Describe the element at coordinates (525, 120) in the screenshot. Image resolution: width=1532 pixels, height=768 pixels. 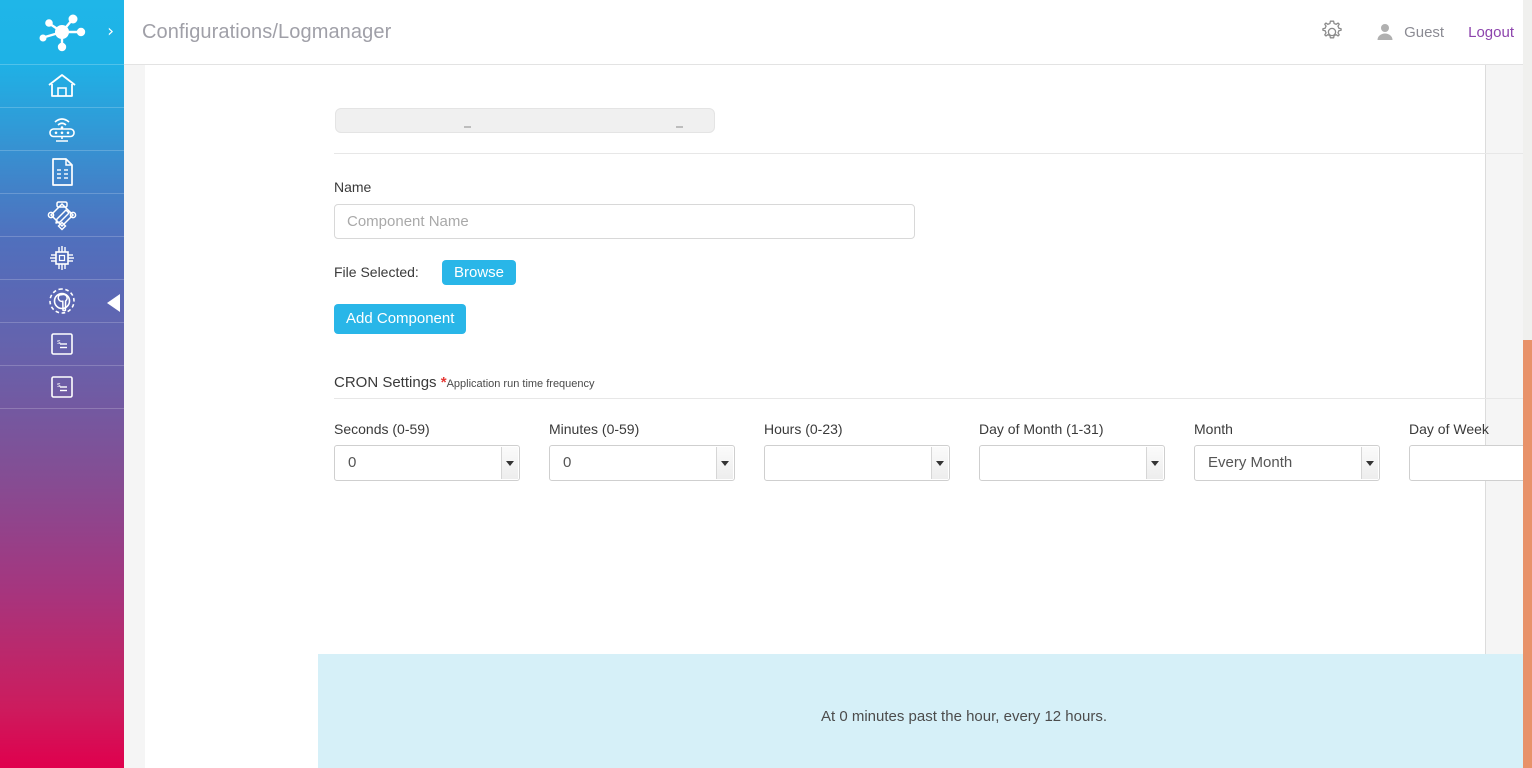
I see `partially-visible-panel` at that location.